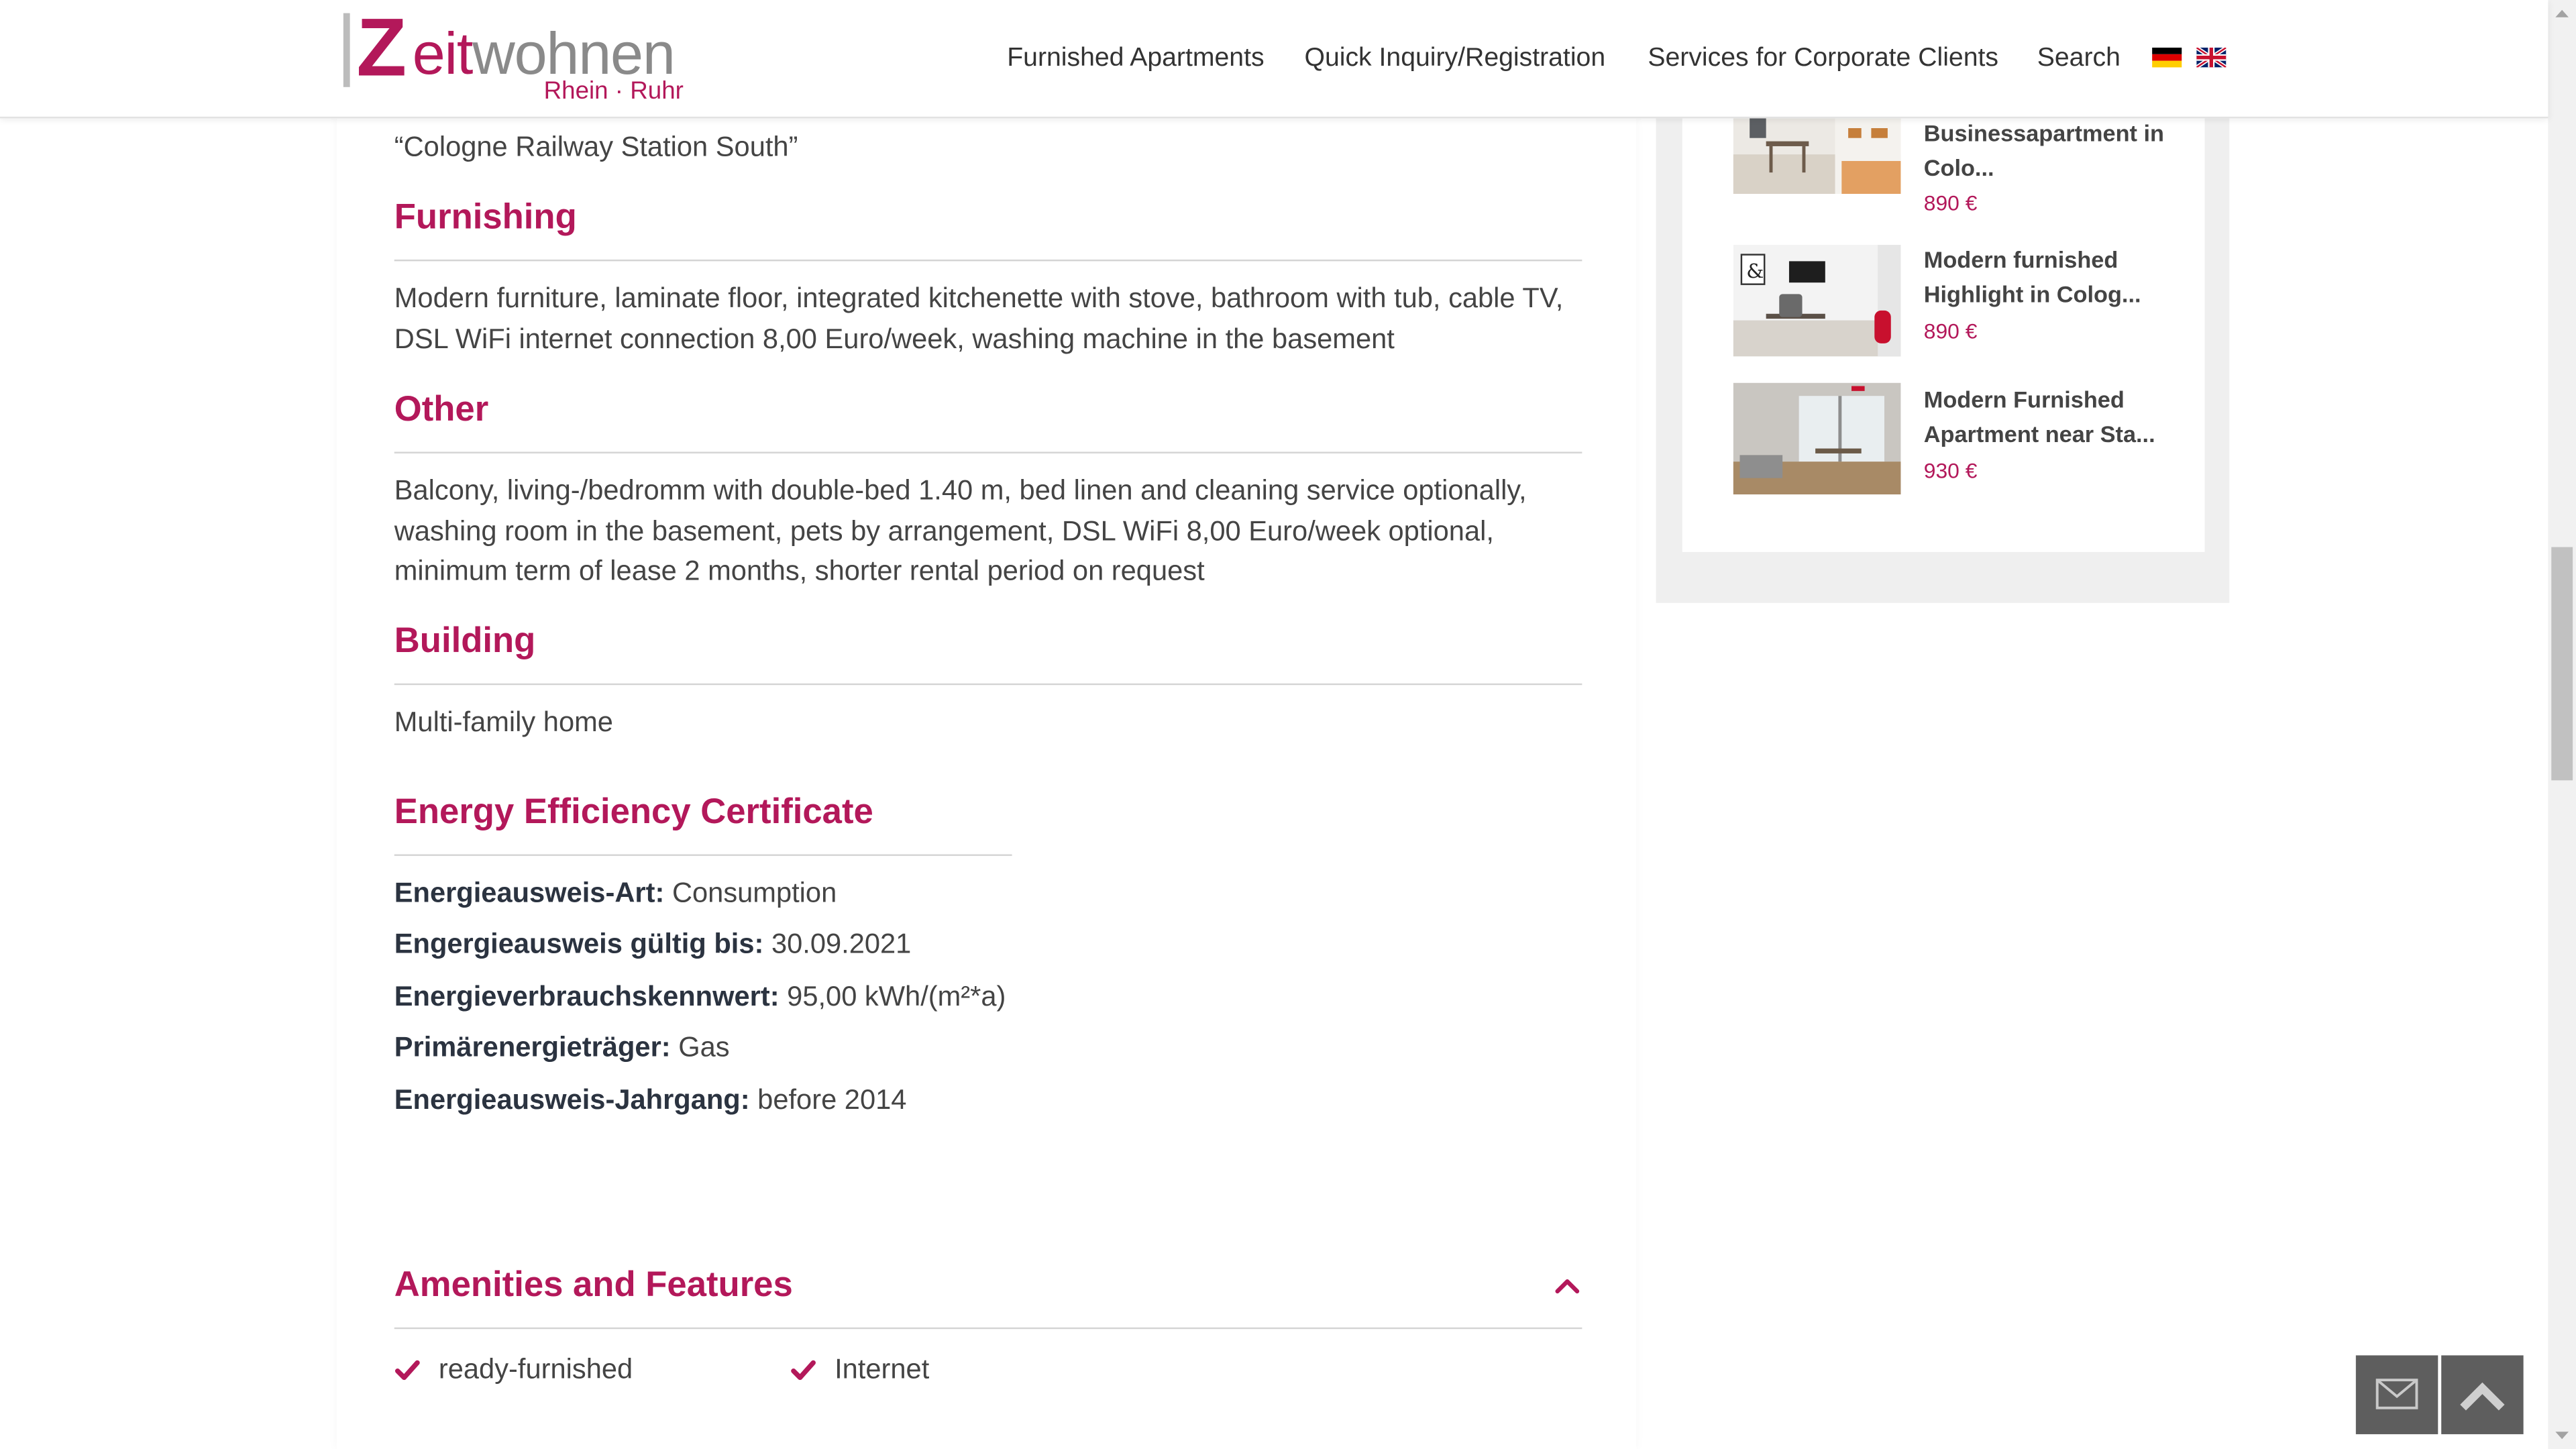 The width and height of the screenshot is (2576, 1449). I want to click on energy-row-label: Primärenergieträger:, so click(532, 1047).